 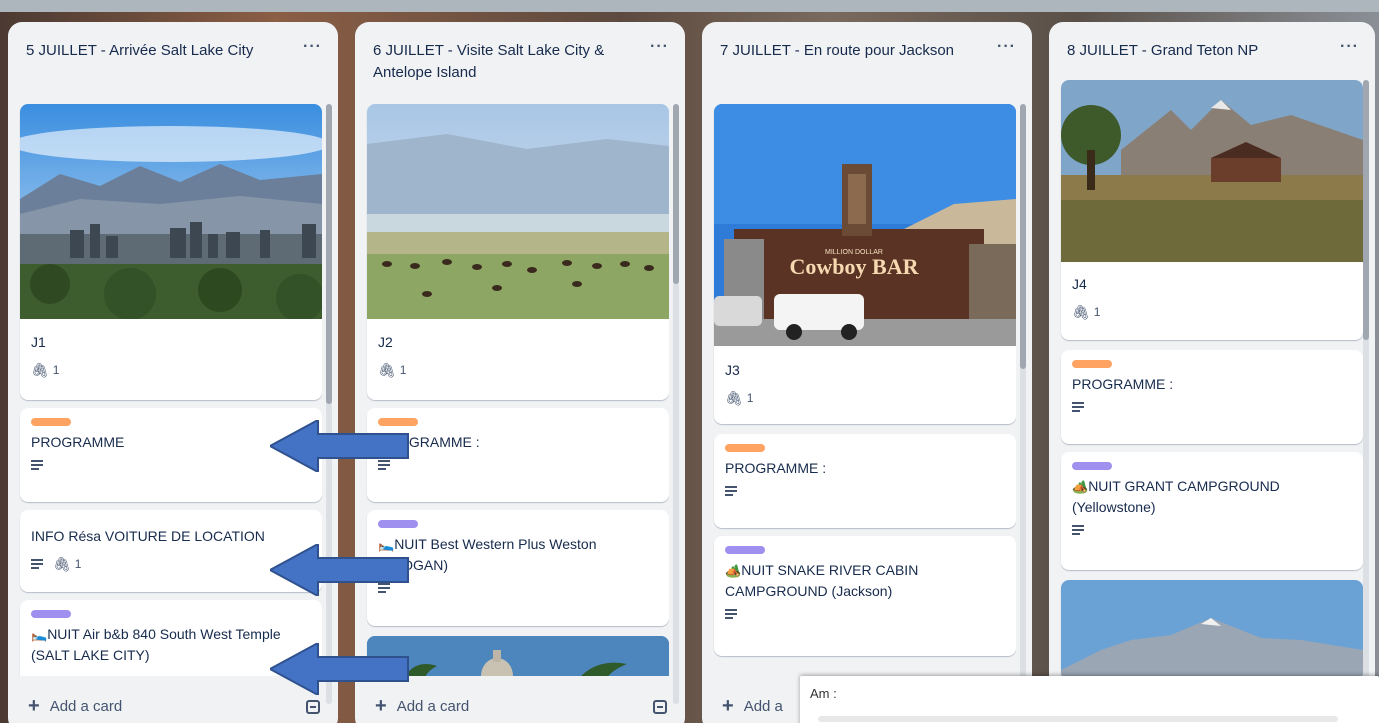 I want to click on card-title: 🏕️NUIT GRANT CAMPGROUND (Yellowstone), so click(x=1213, y=496).